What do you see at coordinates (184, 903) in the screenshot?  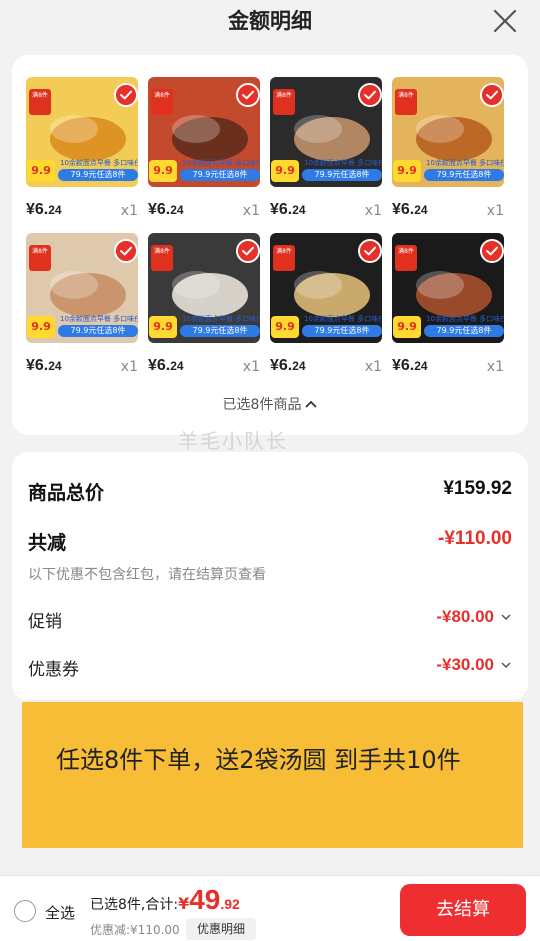 I see `total-currency: ¥` at bounding box center [184, 903].